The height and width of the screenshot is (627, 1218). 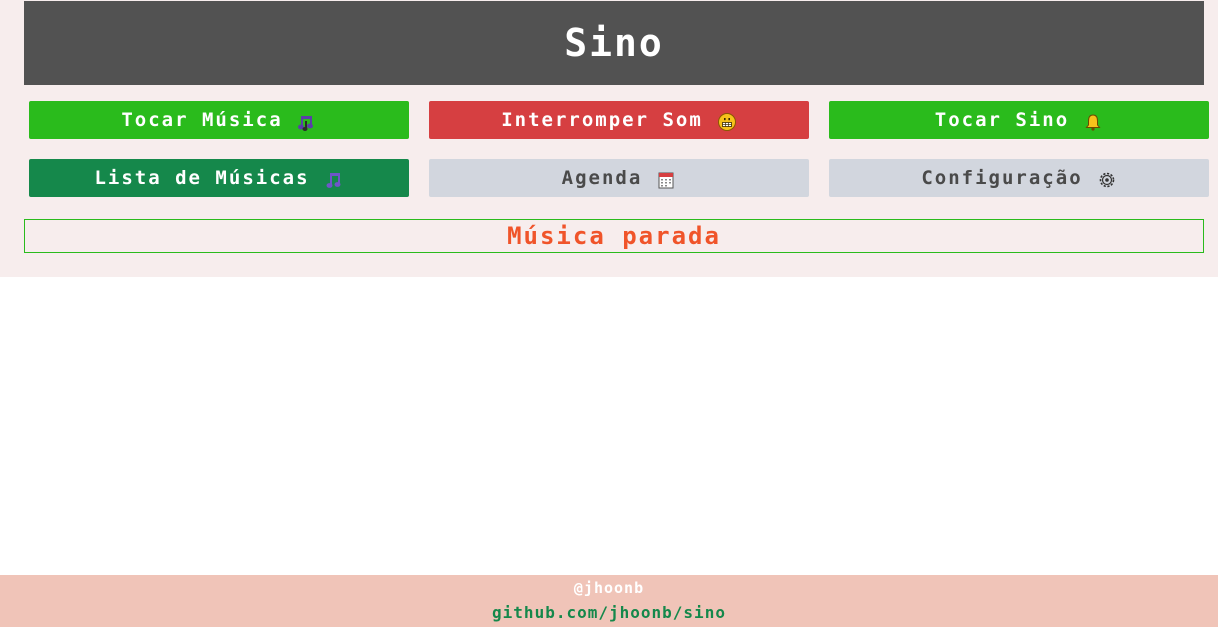 I want to click on gear-icon, so click(x=1107, y=180).